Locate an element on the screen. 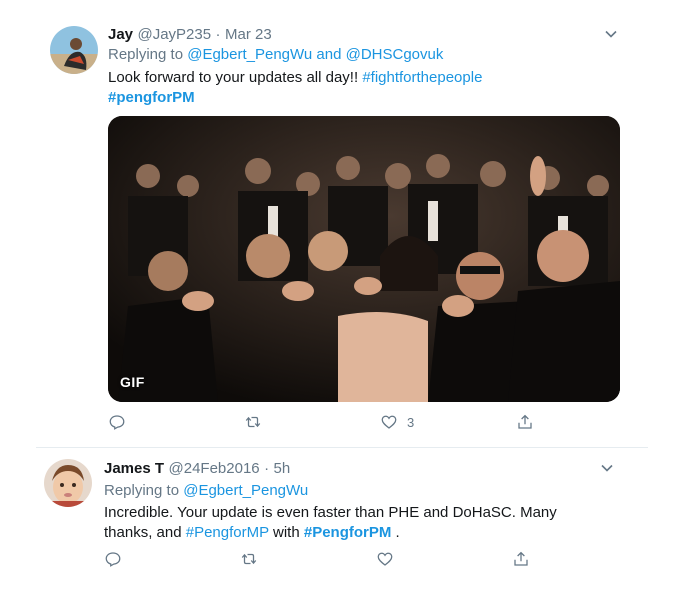 Image resolution: width=700 pixels, height=592 pixels. tweet-header: James T @24Feb2016 · 5h is located at coordinates (197, 469).